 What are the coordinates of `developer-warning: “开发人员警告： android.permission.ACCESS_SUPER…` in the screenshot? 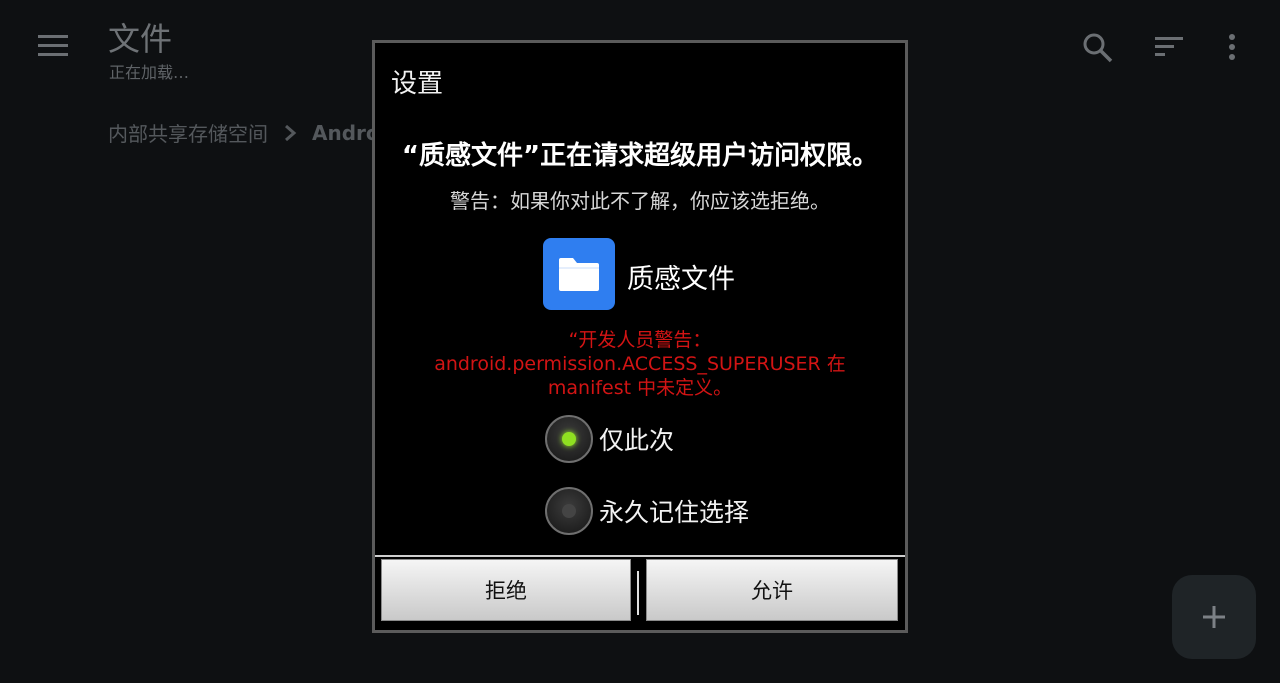 It's located at (640, 364).